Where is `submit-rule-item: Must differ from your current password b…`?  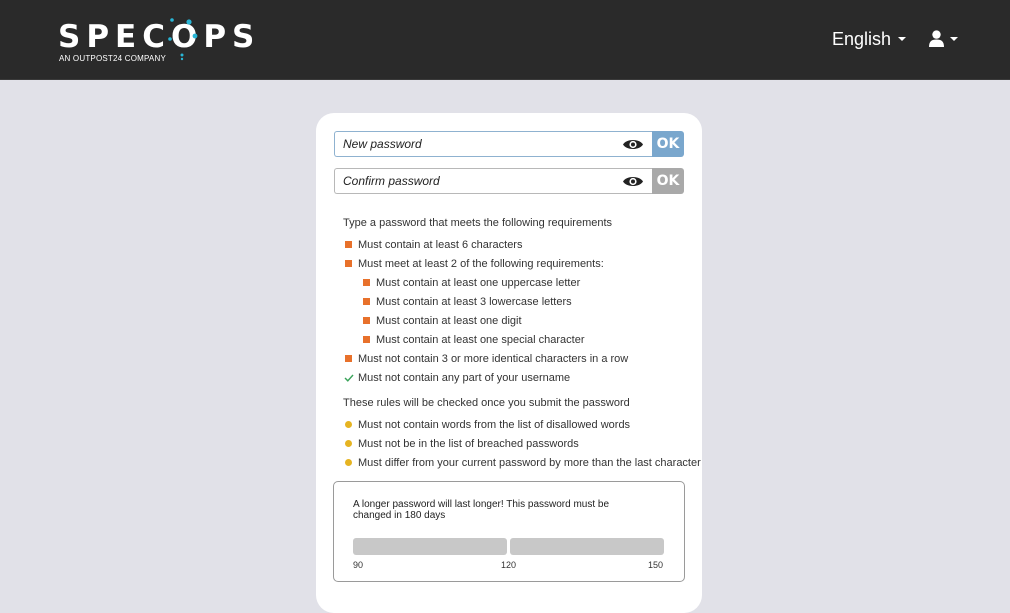
submit-rule-item: Must differ from your current password b… is located at coordinates (529, 463).